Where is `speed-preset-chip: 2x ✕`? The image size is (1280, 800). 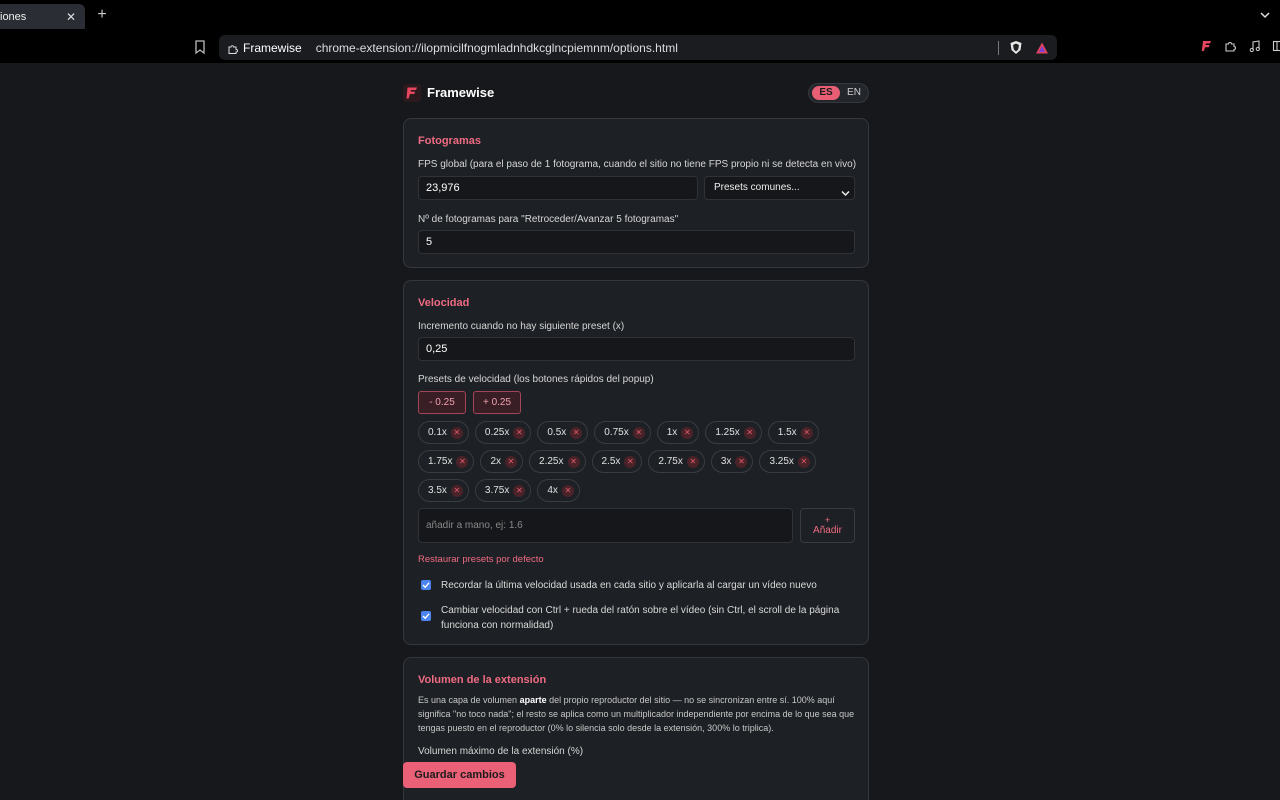
speed-preset-chip: 2x ✕ is located at coordinates (502, 461).